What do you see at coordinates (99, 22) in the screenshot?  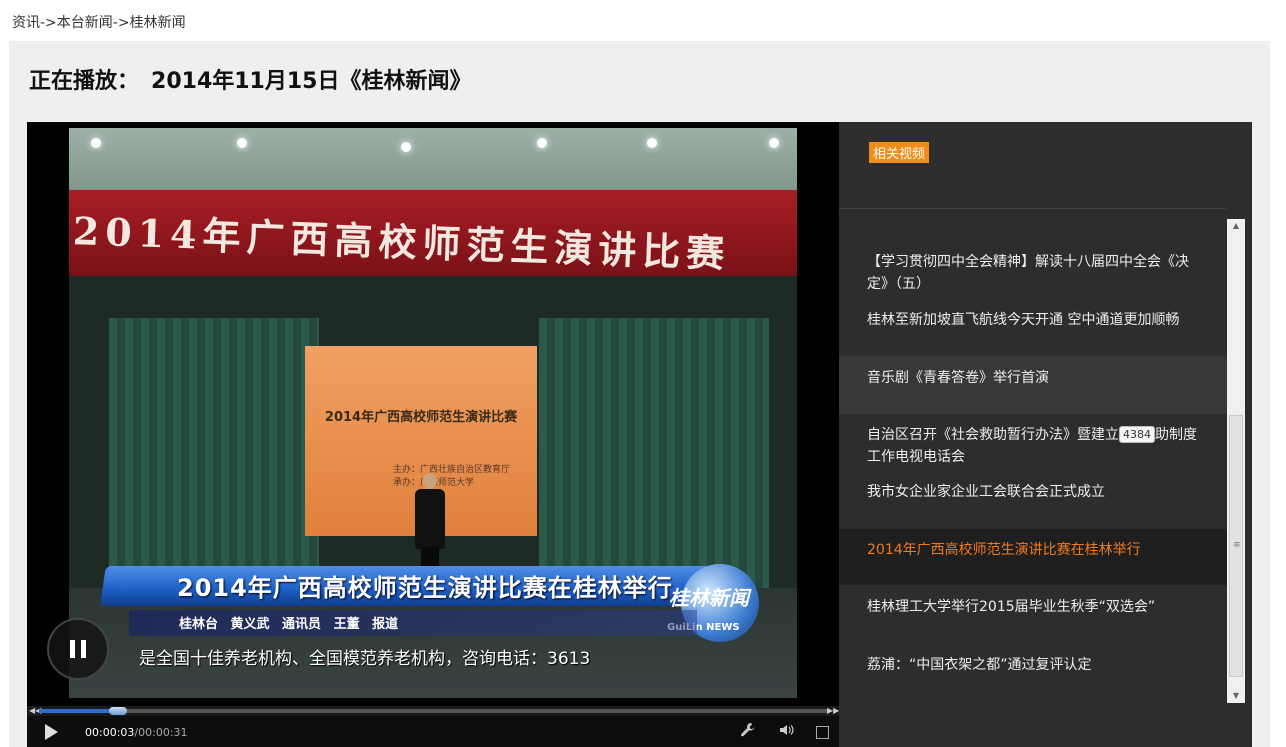 I see `breadcrumb: 资讯->本台新闻->桂林新闻` at bounding box center [99, 22].